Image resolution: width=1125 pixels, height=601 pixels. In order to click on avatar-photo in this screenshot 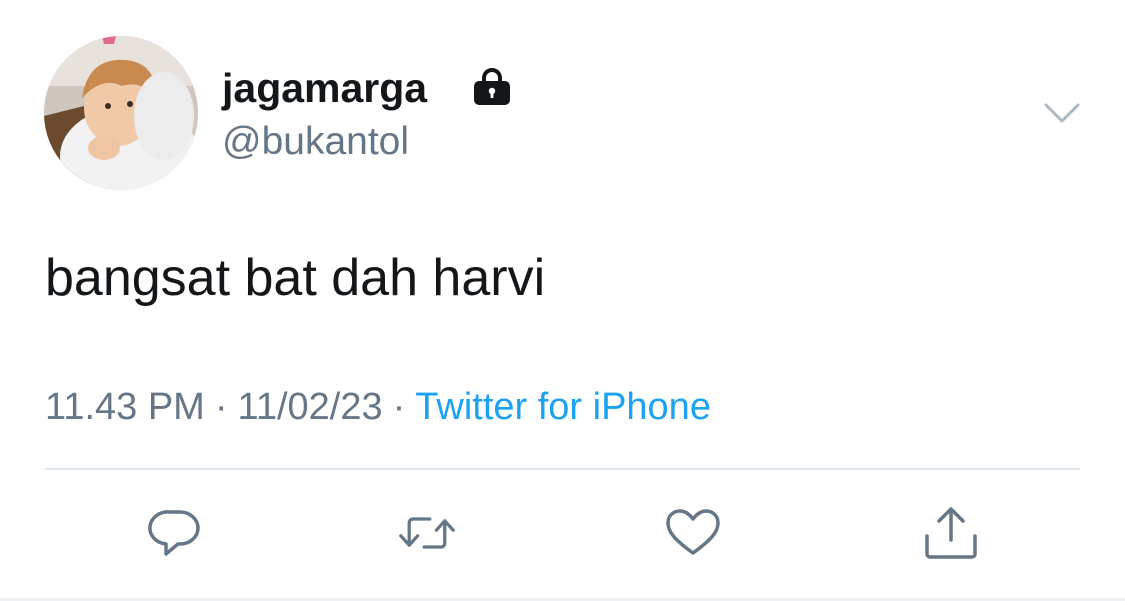, I will do `click(121, 113)`.